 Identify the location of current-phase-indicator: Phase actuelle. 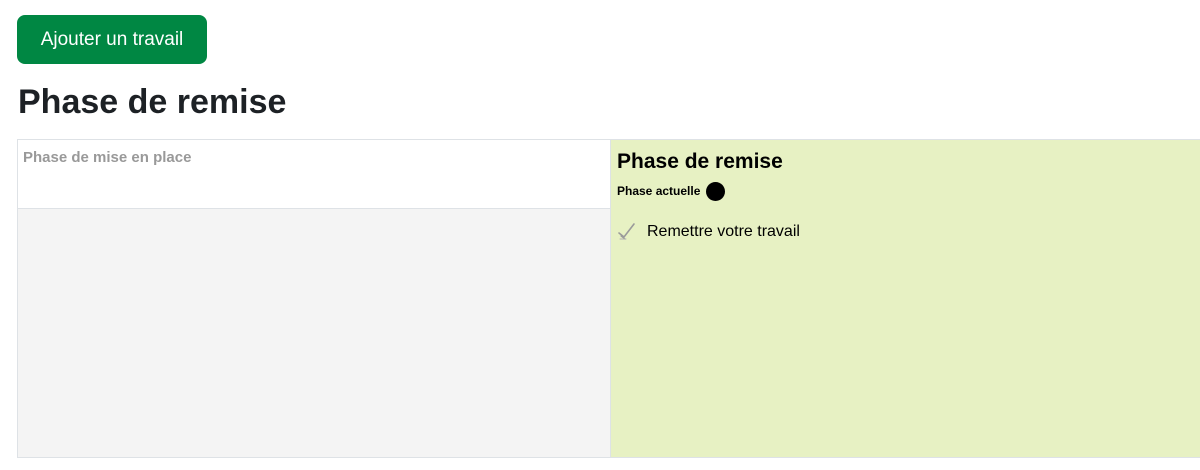
(671, 191).